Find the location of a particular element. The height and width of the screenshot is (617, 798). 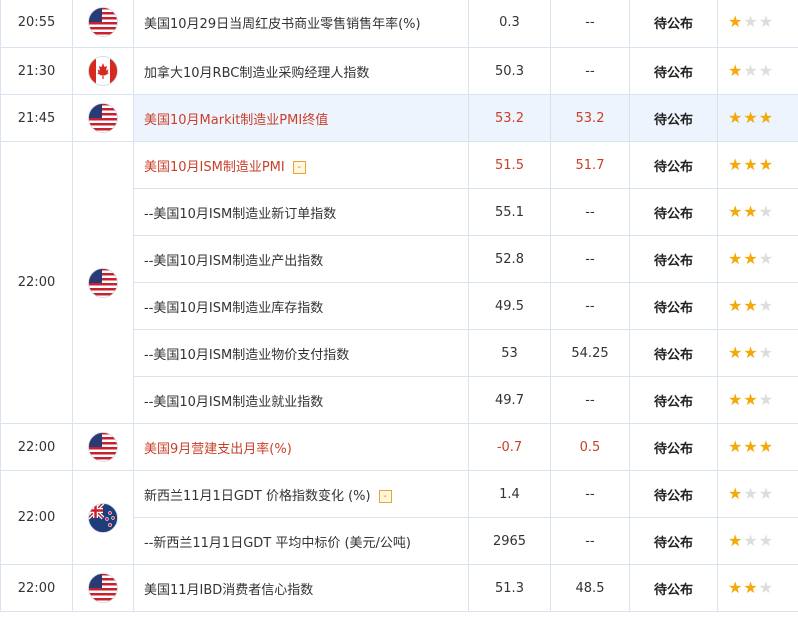

actual-value: 49.5 is located at coordinates (509, 306).